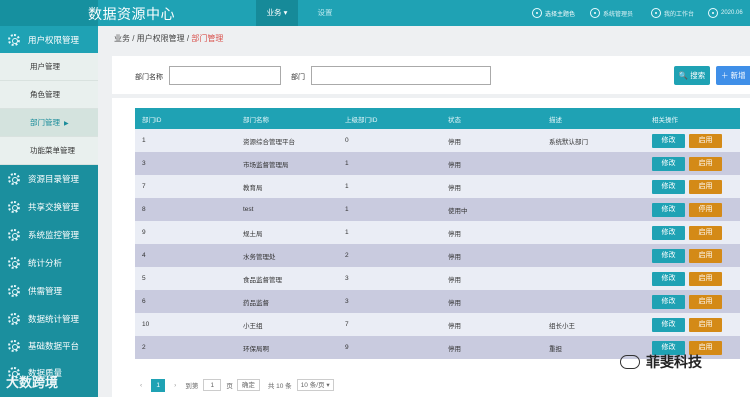  What do you see at coordinates (54, 345) in the screenshot?
I see `sidebar-item-label: 基础数据平台` at bounding box center [54, 345].